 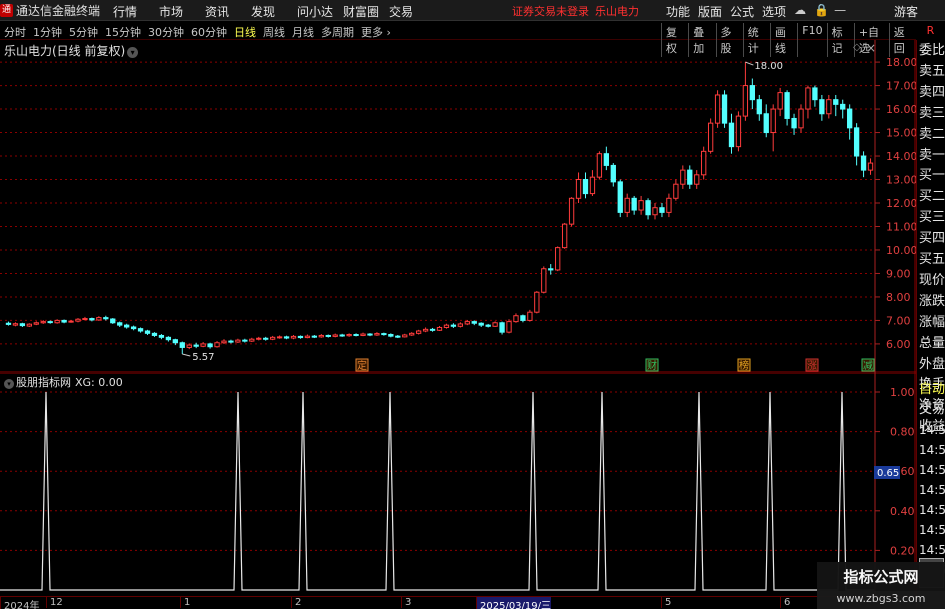 What do you see at coordinates (678, 11) in the screenshot?
I see `menu-item-gongneng: 功能` at bounding box center [678, 11].